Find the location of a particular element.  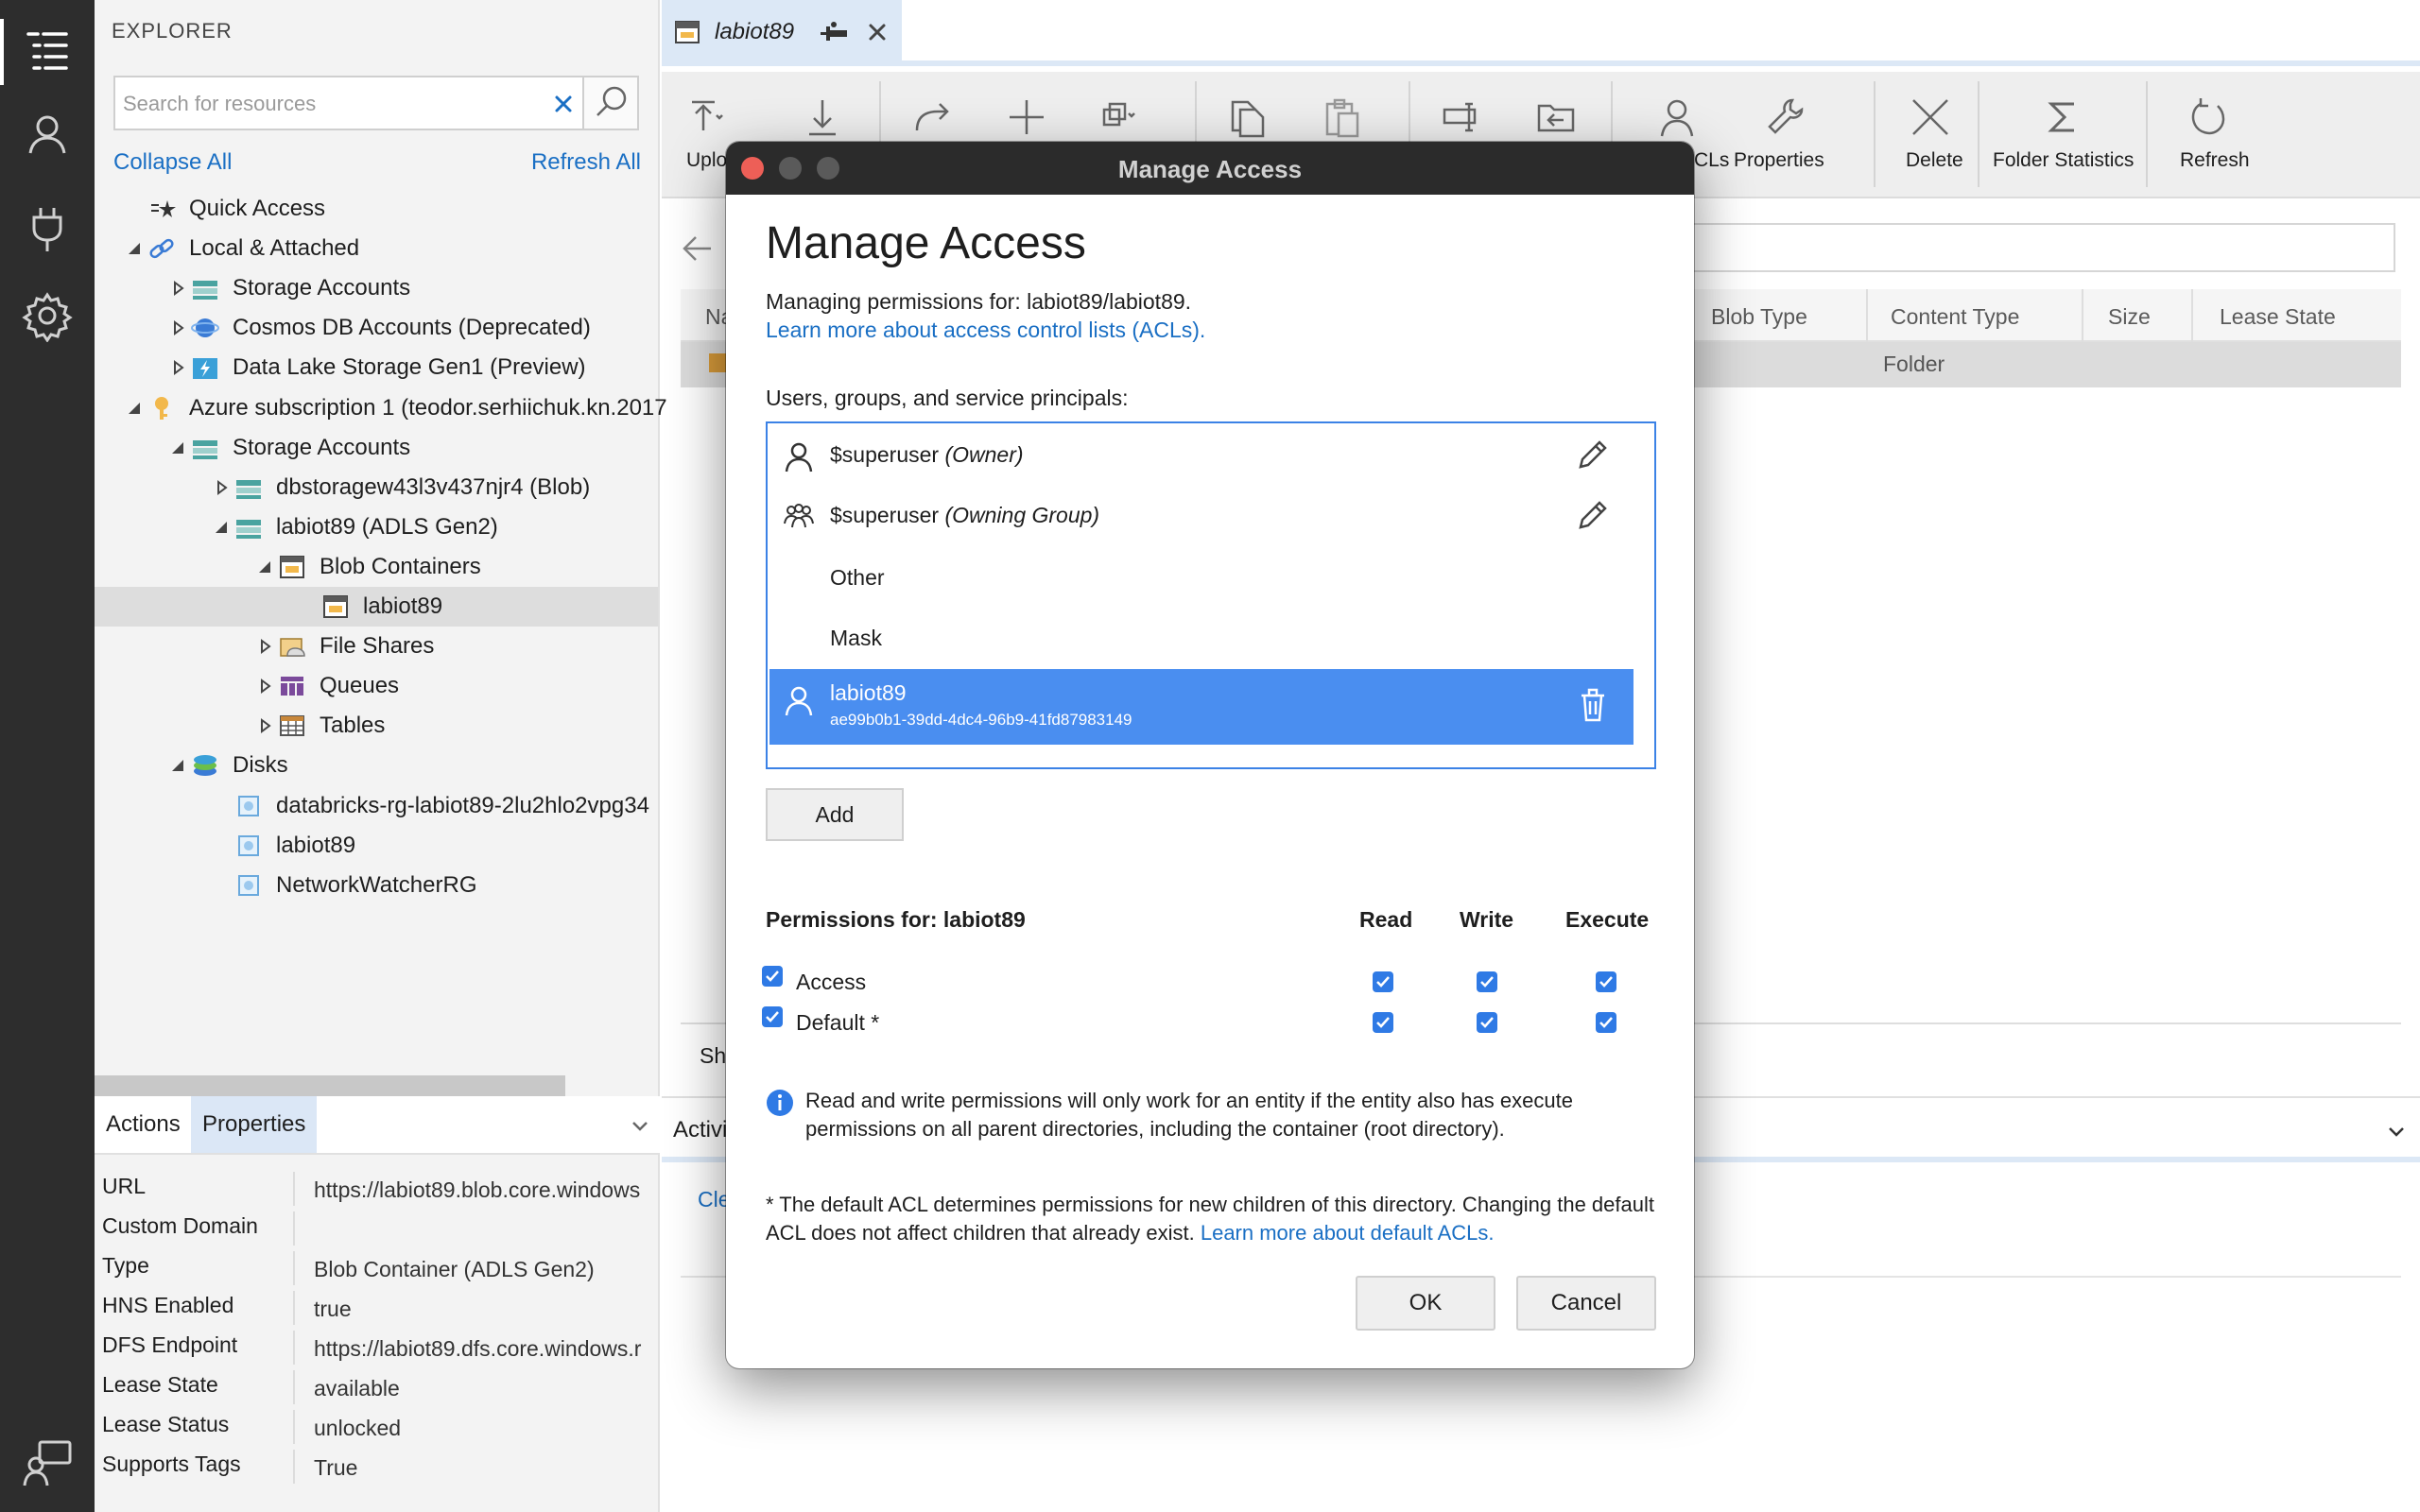

permission-row-label: Access is located at coordinates (831, 982).